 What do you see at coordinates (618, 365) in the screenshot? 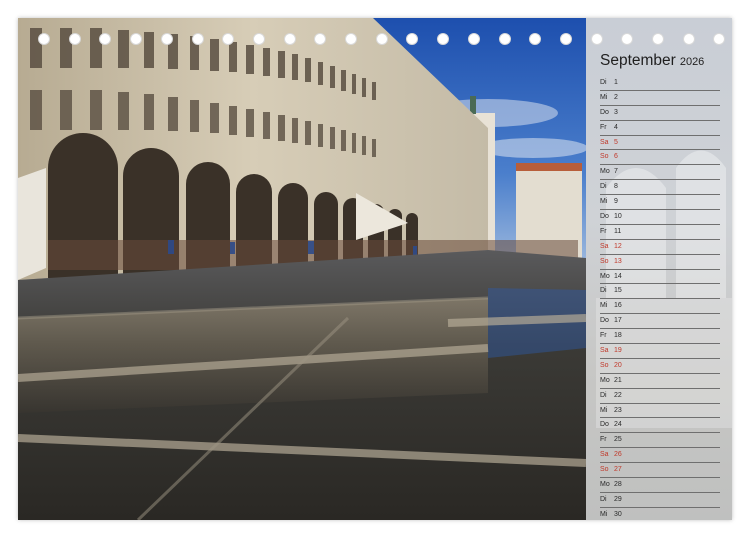
I see `day-date: 20` at bounding box center [618, 365].